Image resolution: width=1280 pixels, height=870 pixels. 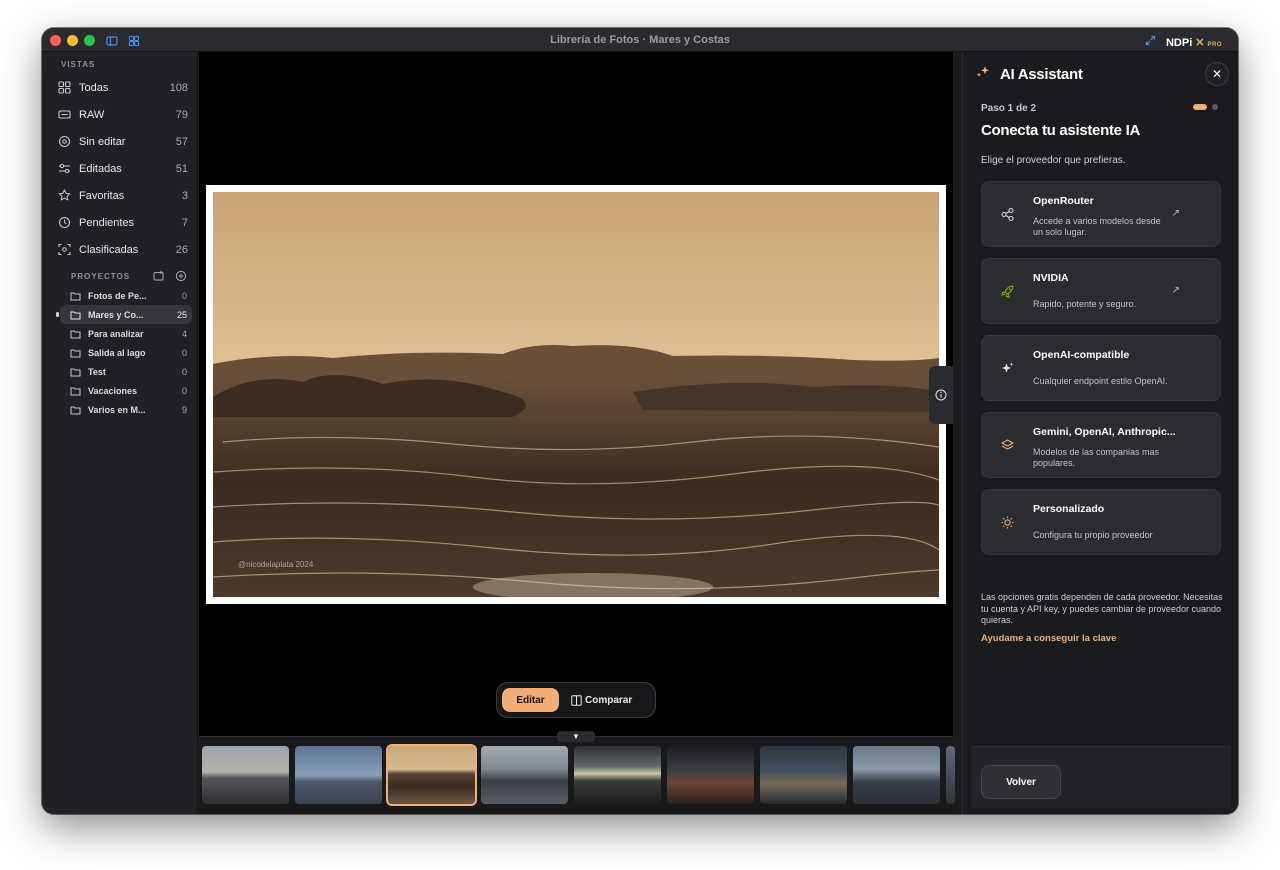 I want to click on provider-card-nvidia: NVIDIA Rapido, potente y seguro. ↗, so click(x=1101, y=291).